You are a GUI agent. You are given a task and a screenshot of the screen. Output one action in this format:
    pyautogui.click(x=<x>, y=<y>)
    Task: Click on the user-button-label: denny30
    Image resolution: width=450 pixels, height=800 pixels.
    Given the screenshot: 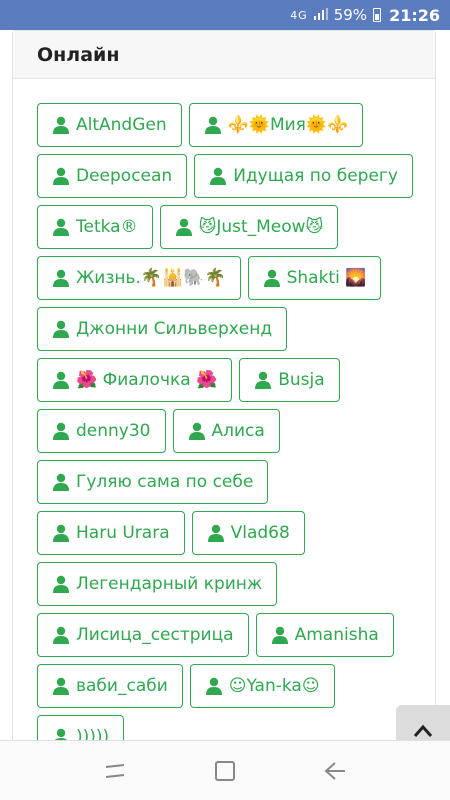 What is the action you would take?
    pyautogui.click(x=113, y=431)
    